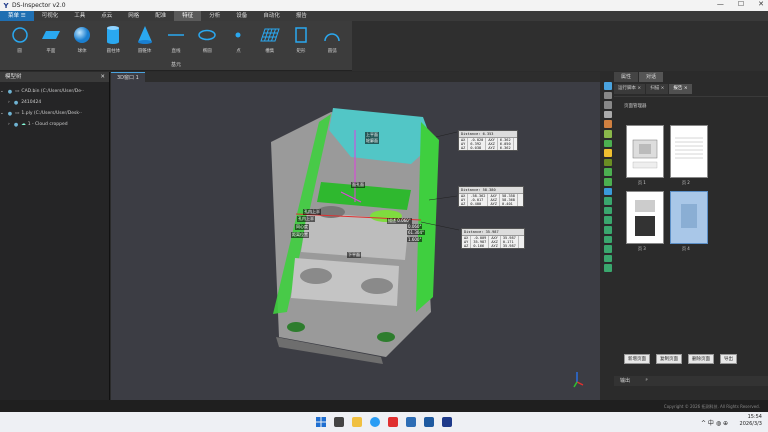 The image size is (768, 432). Describe the element at coordinates (79, 16) in the screenshot. I see `menu-tools: 工具` at that location.